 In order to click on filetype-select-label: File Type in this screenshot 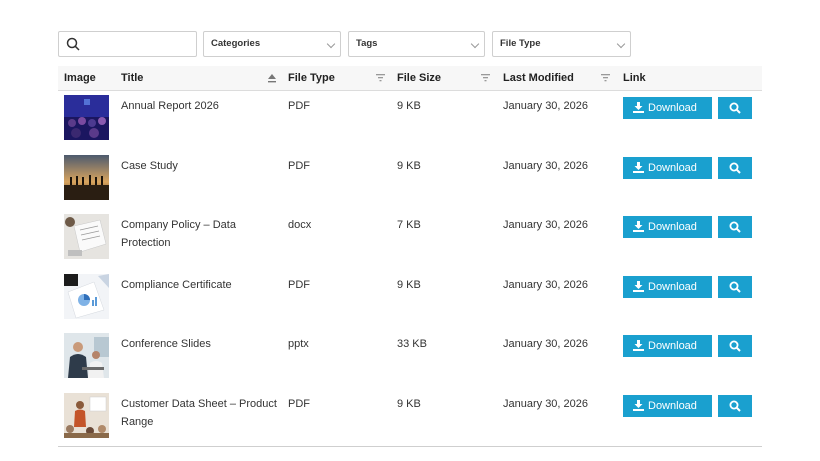, I will do `click(520, 43)`.